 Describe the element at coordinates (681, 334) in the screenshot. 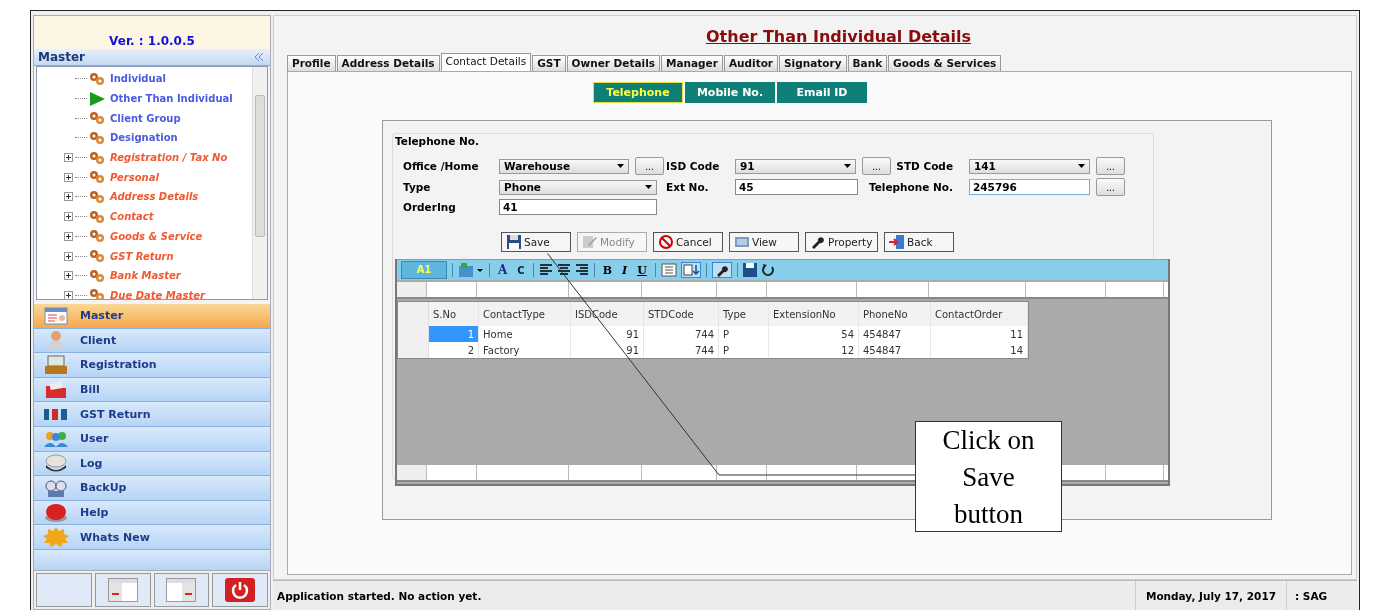

I see `table-cell: 744` at that location.